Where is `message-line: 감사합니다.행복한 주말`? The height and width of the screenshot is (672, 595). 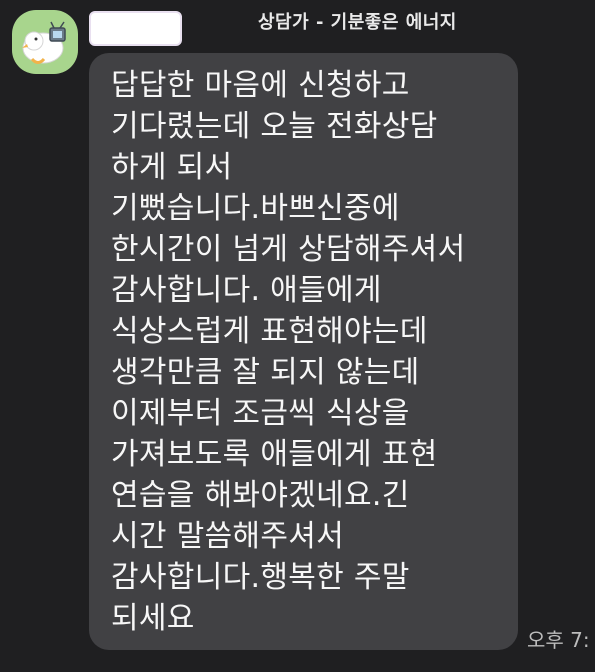
message-line: 감사합니다.행복한 주말 is located at coordinates (260, 577).